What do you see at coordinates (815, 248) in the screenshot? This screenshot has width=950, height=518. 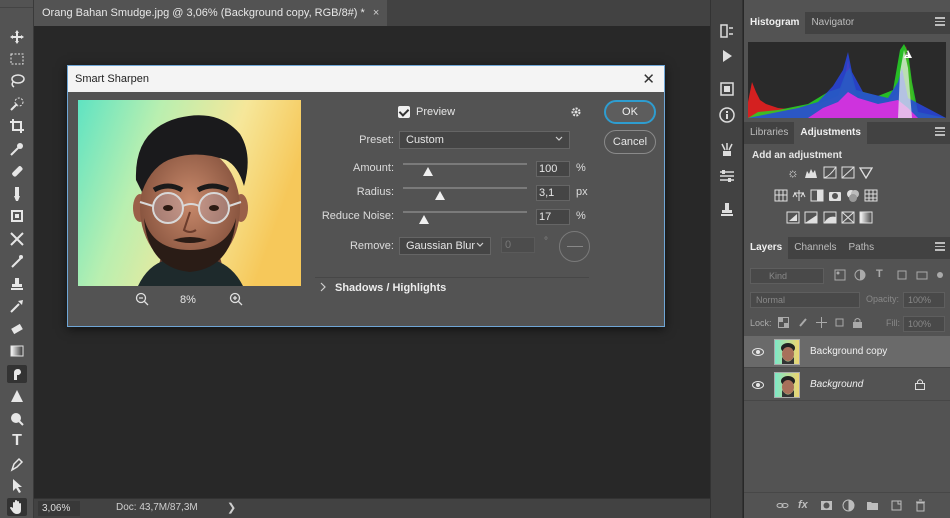 I see `tab-channels: Channels` at bounding box center [815, 248].